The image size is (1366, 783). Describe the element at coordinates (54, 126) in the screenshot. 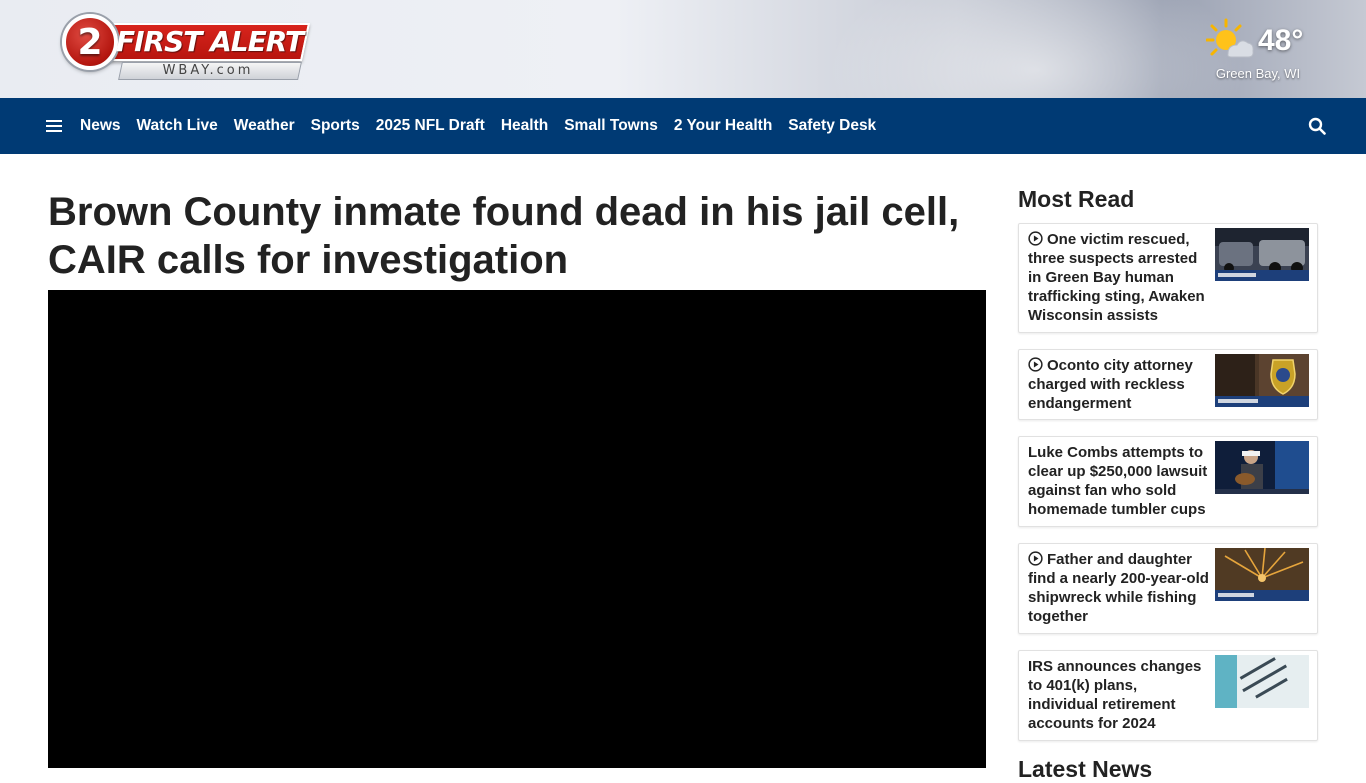

I see `hamburger-menu-icon` at that location.